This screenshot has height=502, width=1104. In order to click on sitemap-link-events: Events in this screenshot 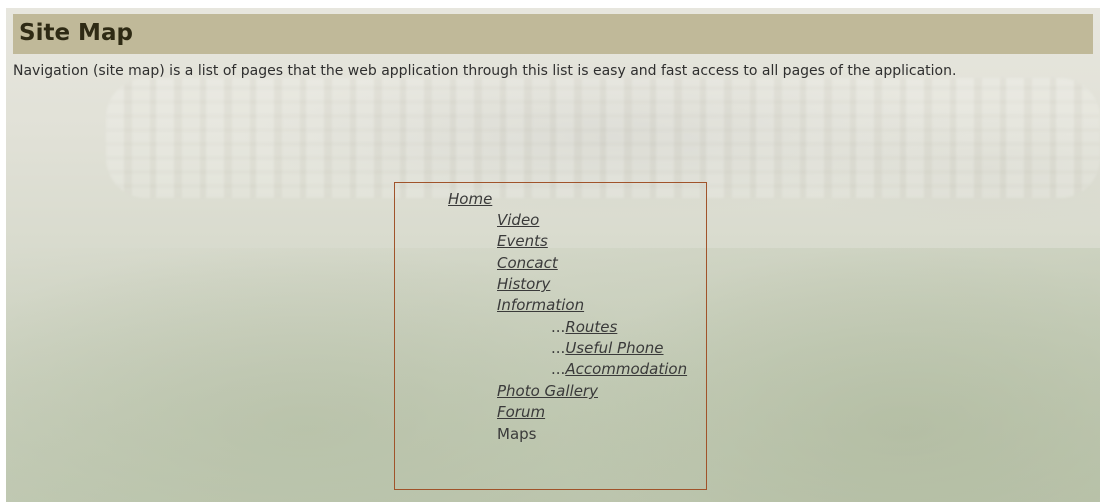, I will do `click(522, 241)`.